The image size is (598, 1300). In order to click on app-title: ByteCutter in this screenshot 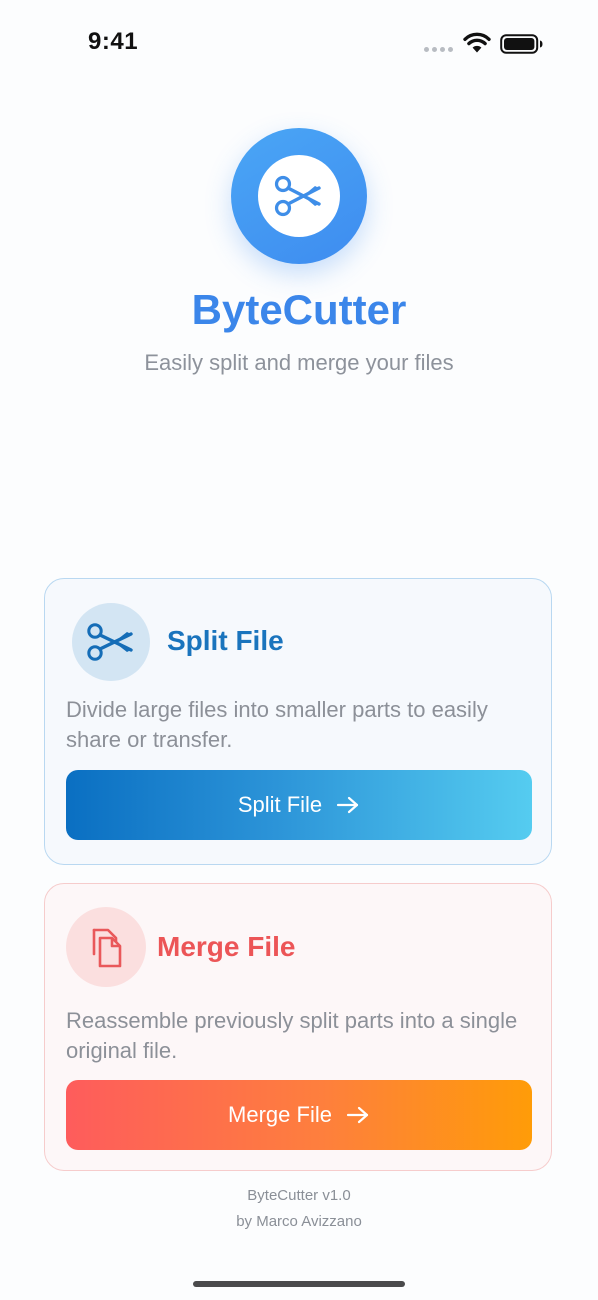, I will do `click(299, 309)`.